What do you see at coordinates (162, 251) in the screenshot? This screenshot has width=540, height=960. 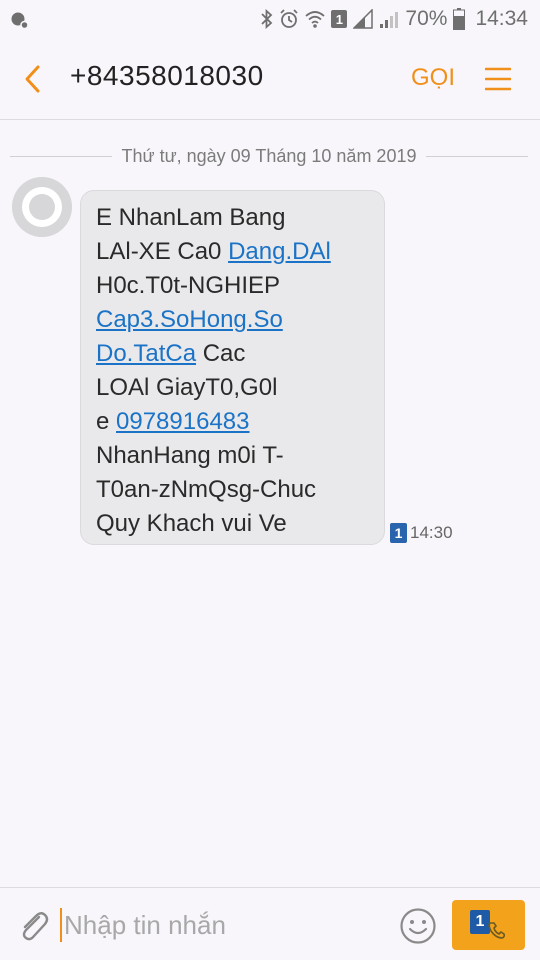 I see `message-text: LAl-XE Ca0` at bounding box center [162, 251].